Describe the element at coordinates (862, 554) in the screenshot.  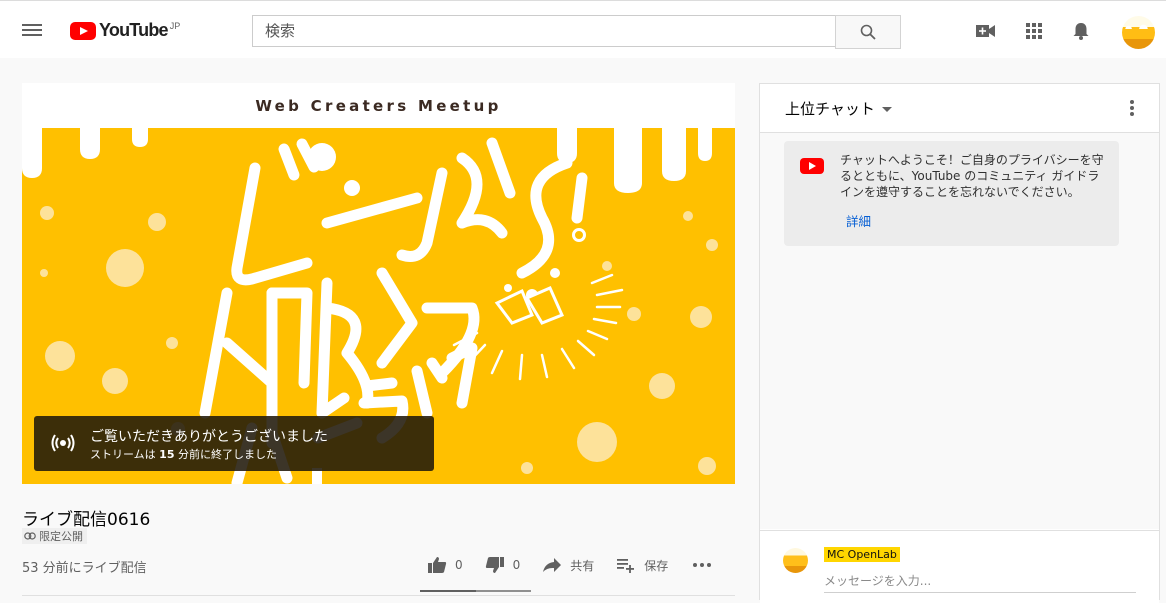
I see `chat-user-name: MC OpenLab` at that location.